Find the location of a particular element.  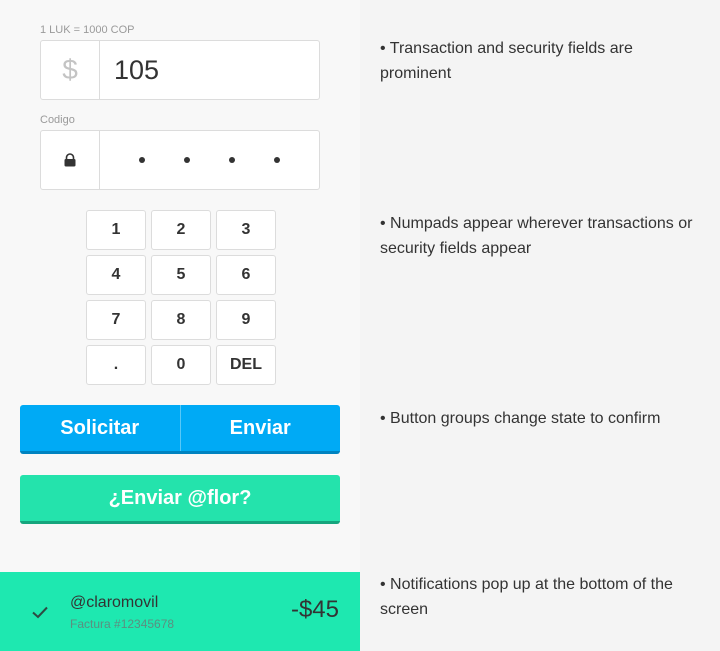

numpad-key-delete: DEL is located at coordinates (246, 365).